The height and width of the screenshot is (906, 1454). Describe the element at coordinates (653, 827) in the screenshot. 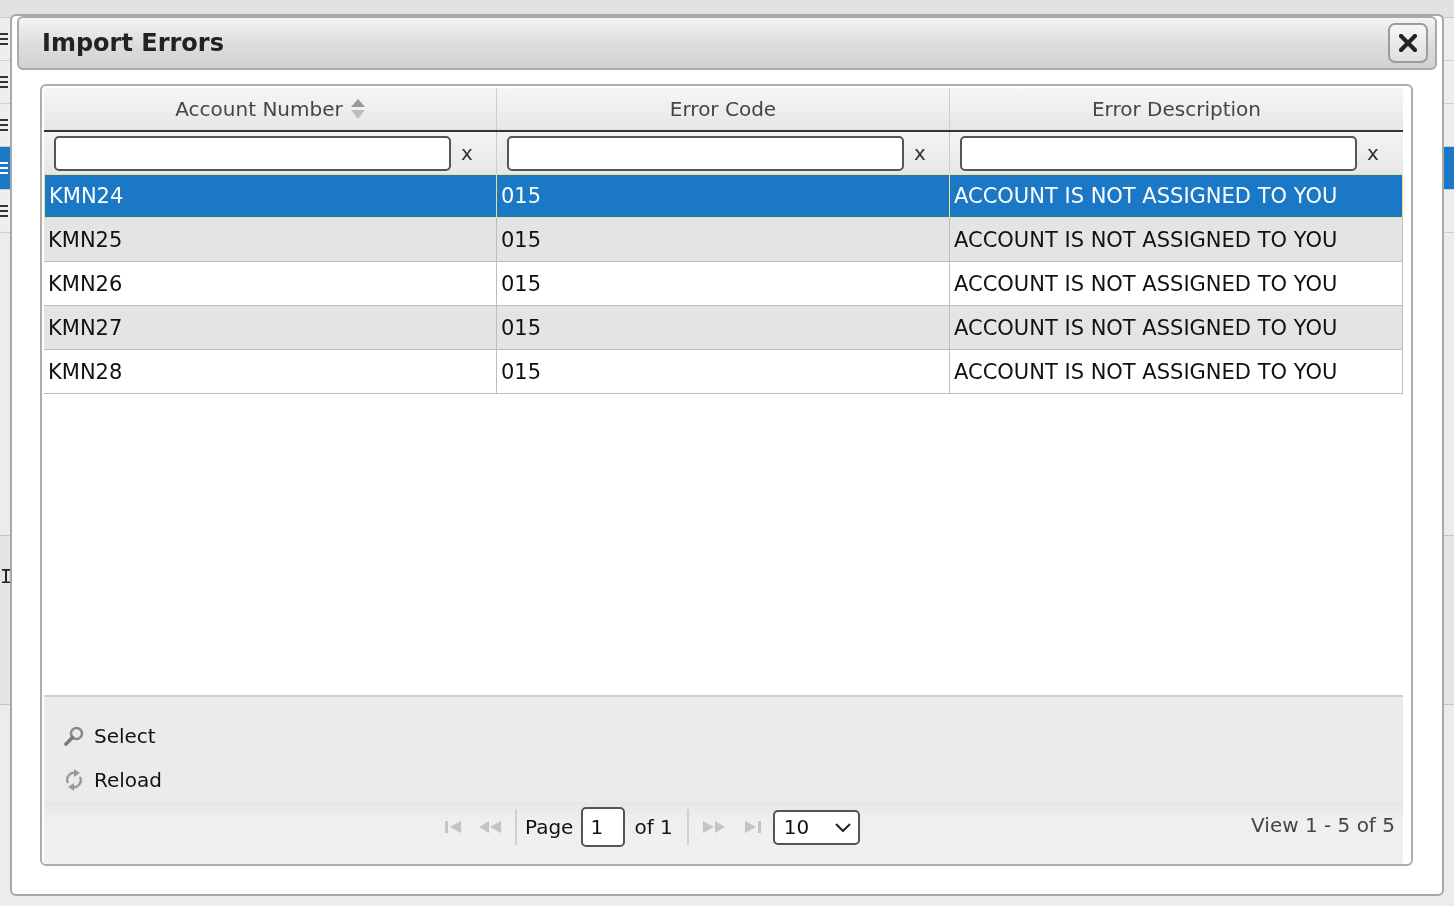

I see `page-count-text: of 1` at that location.